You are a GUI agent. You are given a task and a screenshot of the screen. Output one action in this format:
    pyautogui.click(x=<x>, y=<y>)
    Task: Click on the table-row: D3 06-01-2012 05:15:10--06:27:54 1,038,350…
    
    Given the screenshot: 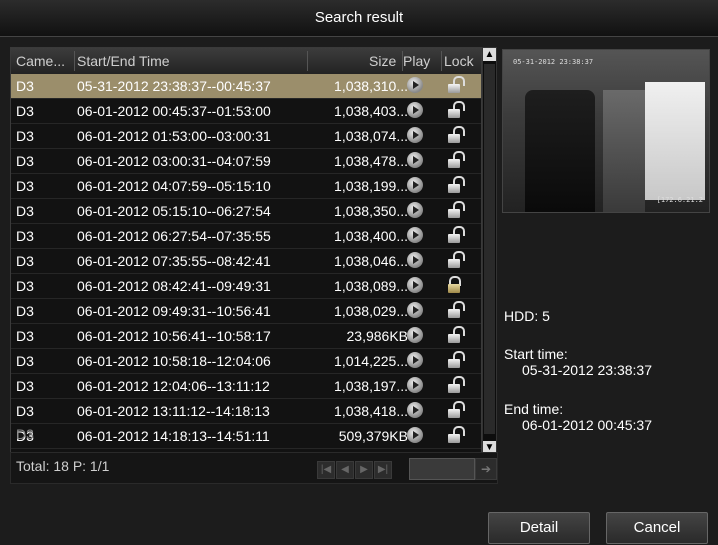 What is the action you would take?
    pyautogui.click(x=246, y=211)
    